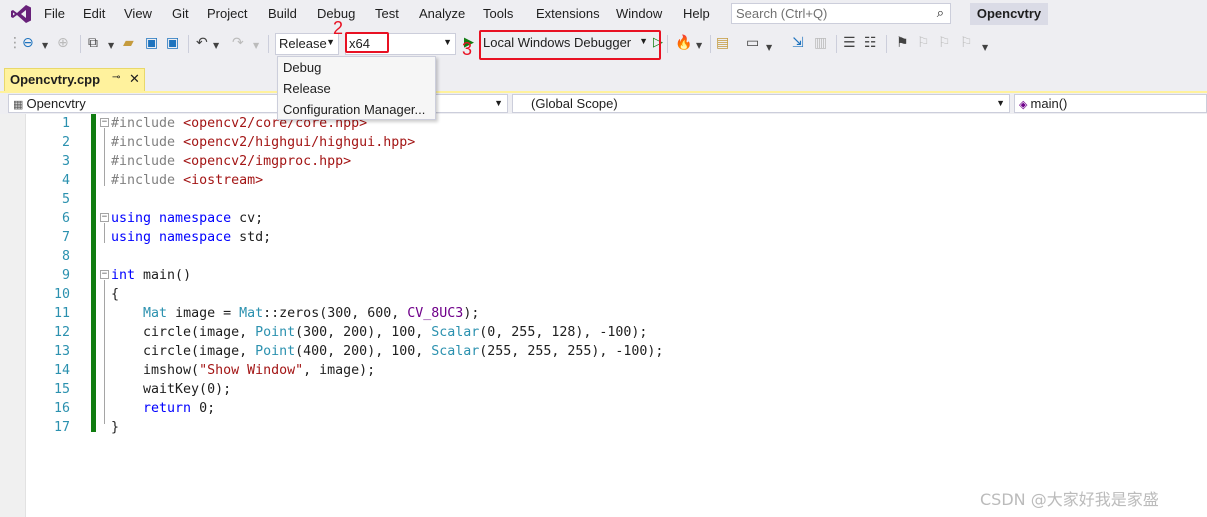  What do you see at coordinates (1110, 103) in the screenshot?
I see `member-navigation-combo: ◈ main()` at bounding box center [1110, 103].